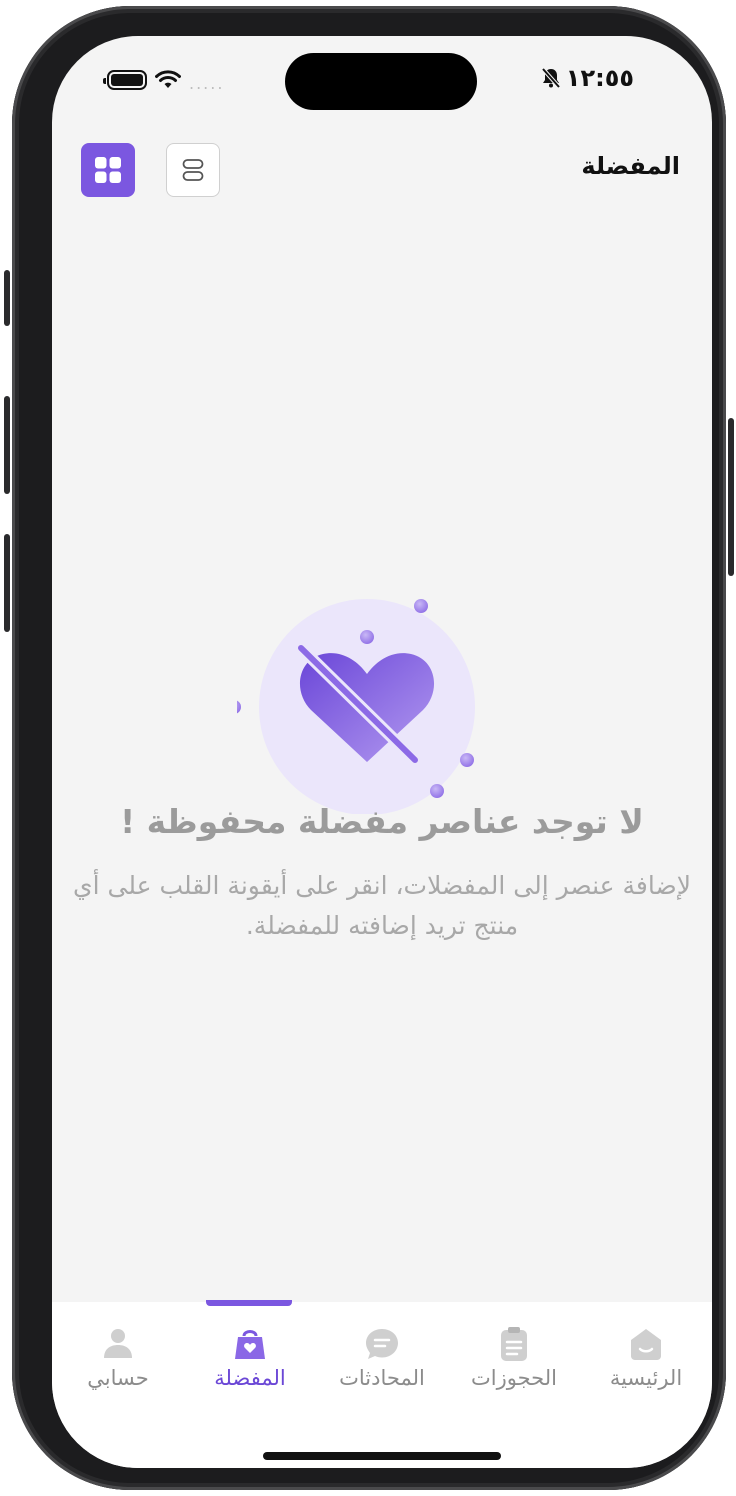 The height and width of the screenshot is (1496, 736). I want to click on dynamic-island, so click(381, 81).